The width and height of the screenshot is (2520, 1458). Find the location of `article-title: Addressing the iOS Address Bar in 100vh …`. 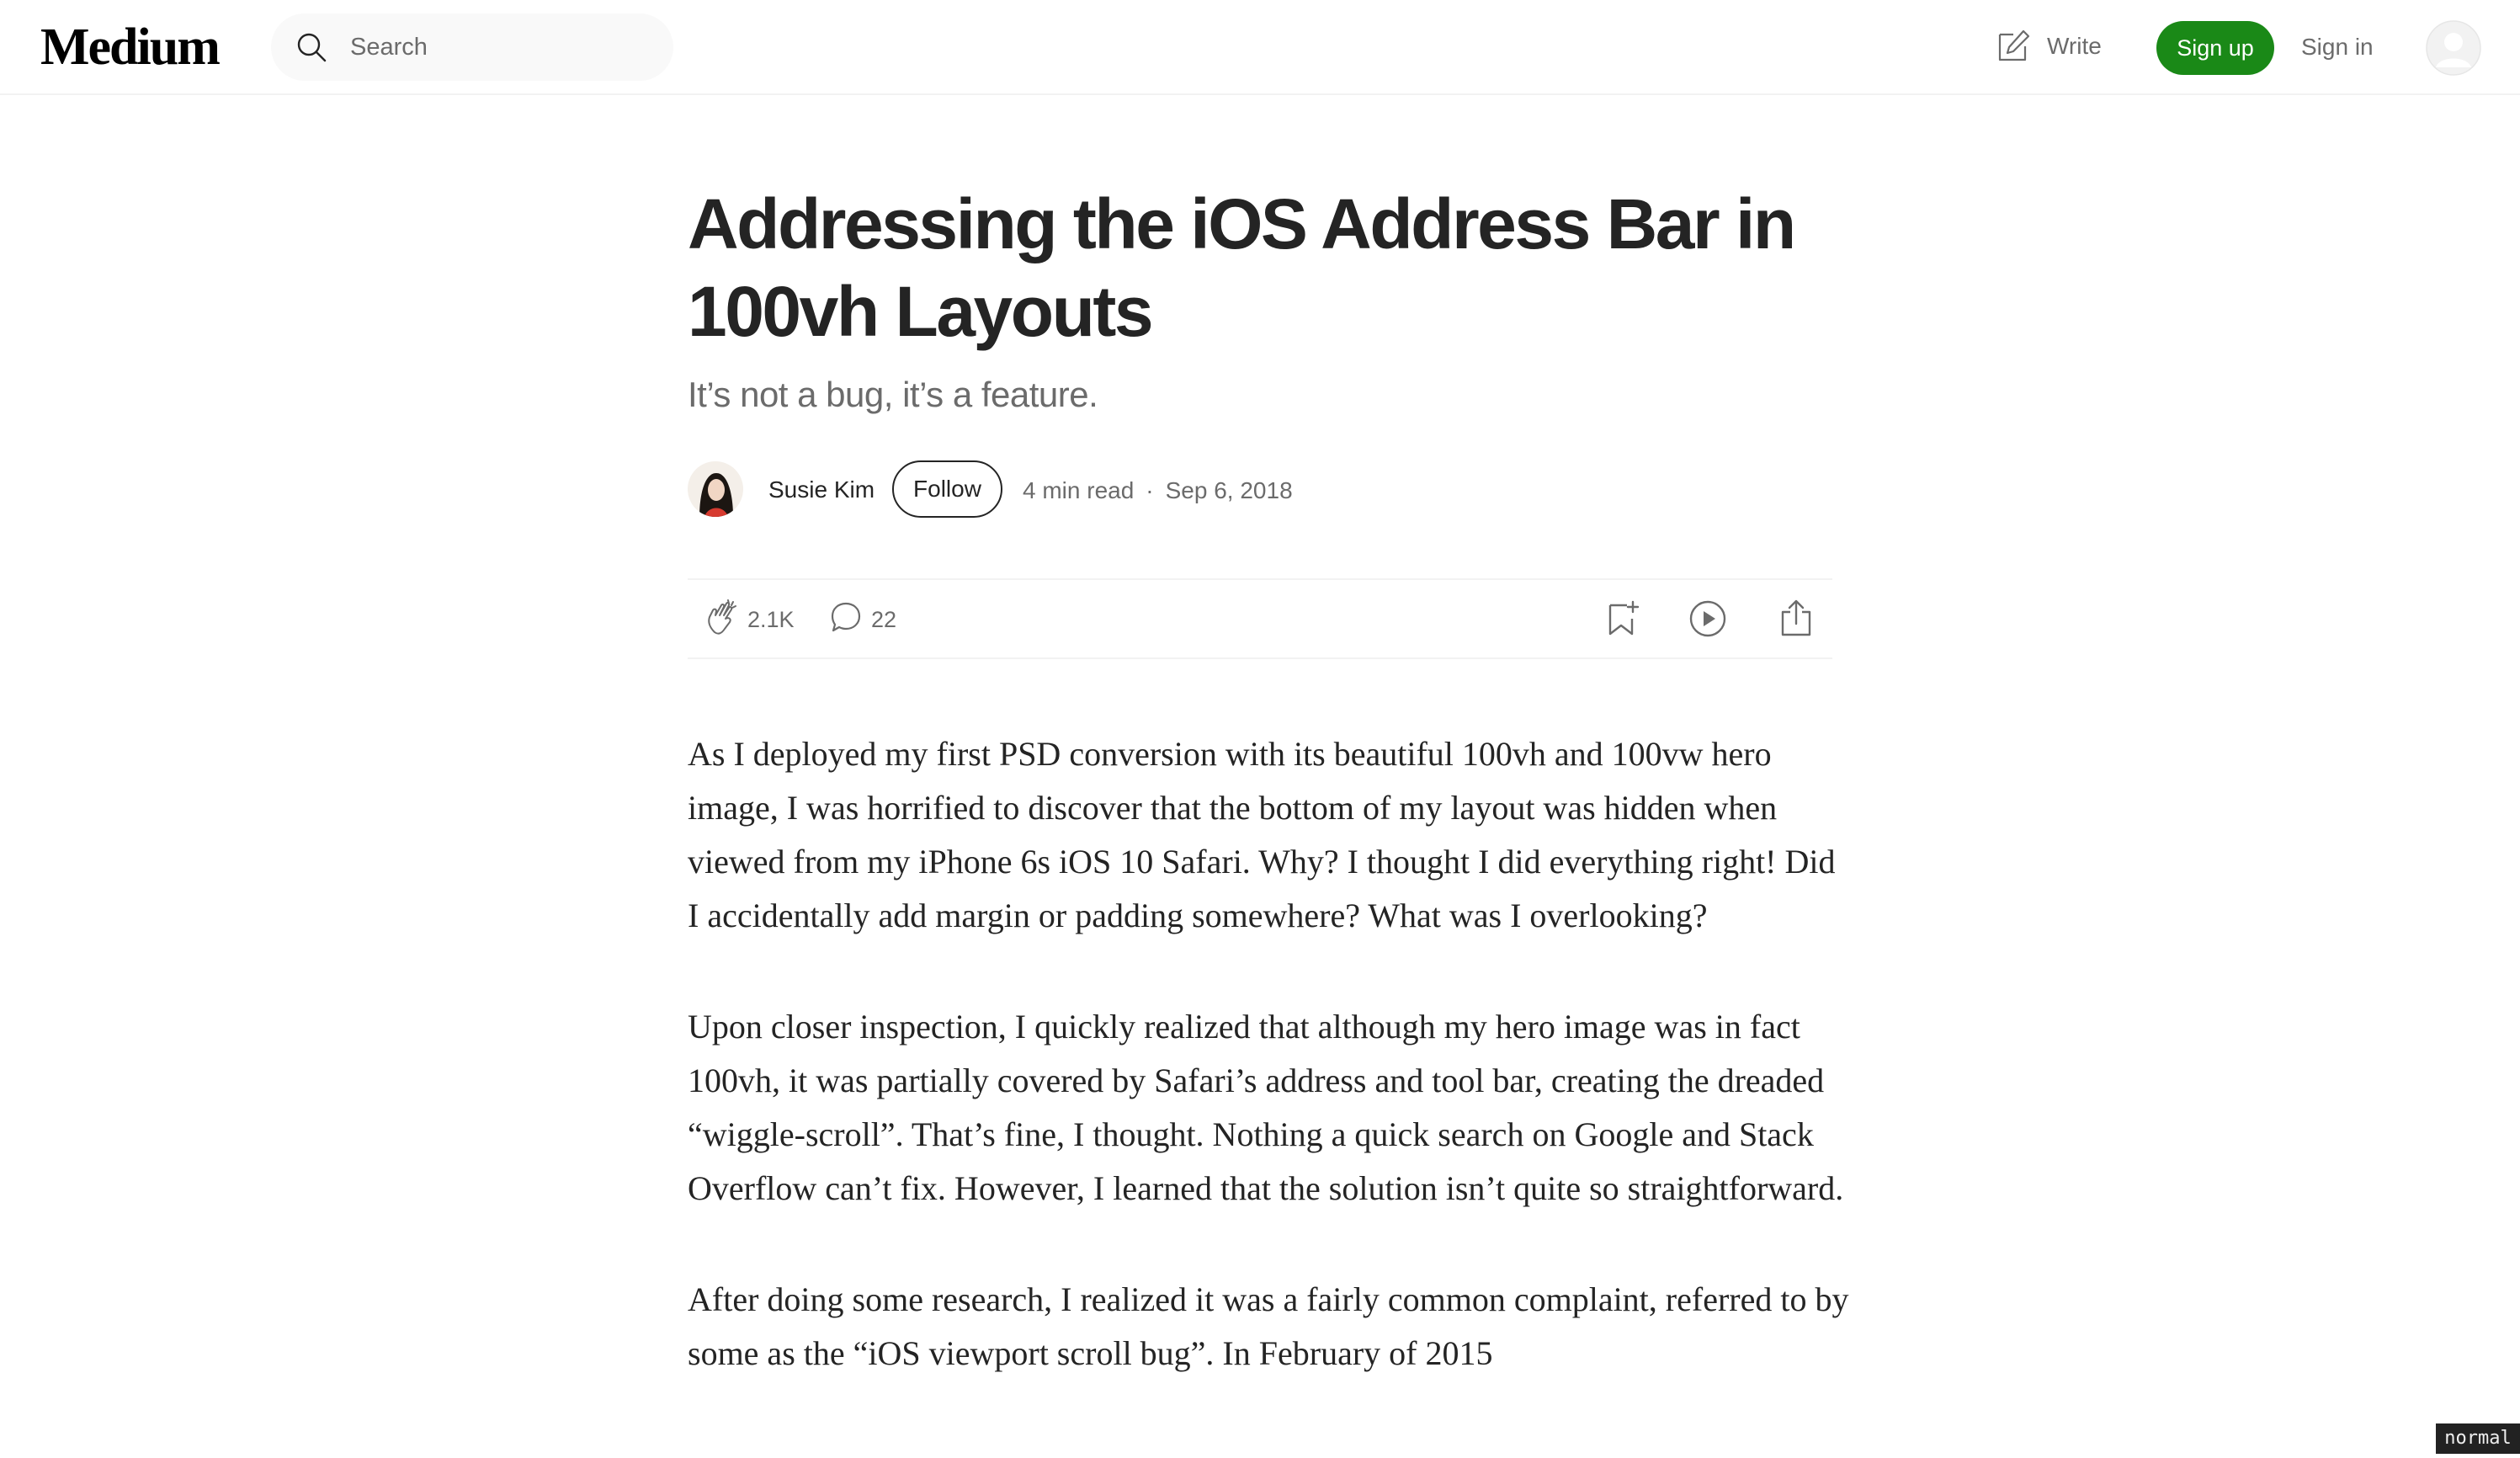

article-title: Addressing the iOS Address Bar in 100vh … is located at coordinates (1242, 267).